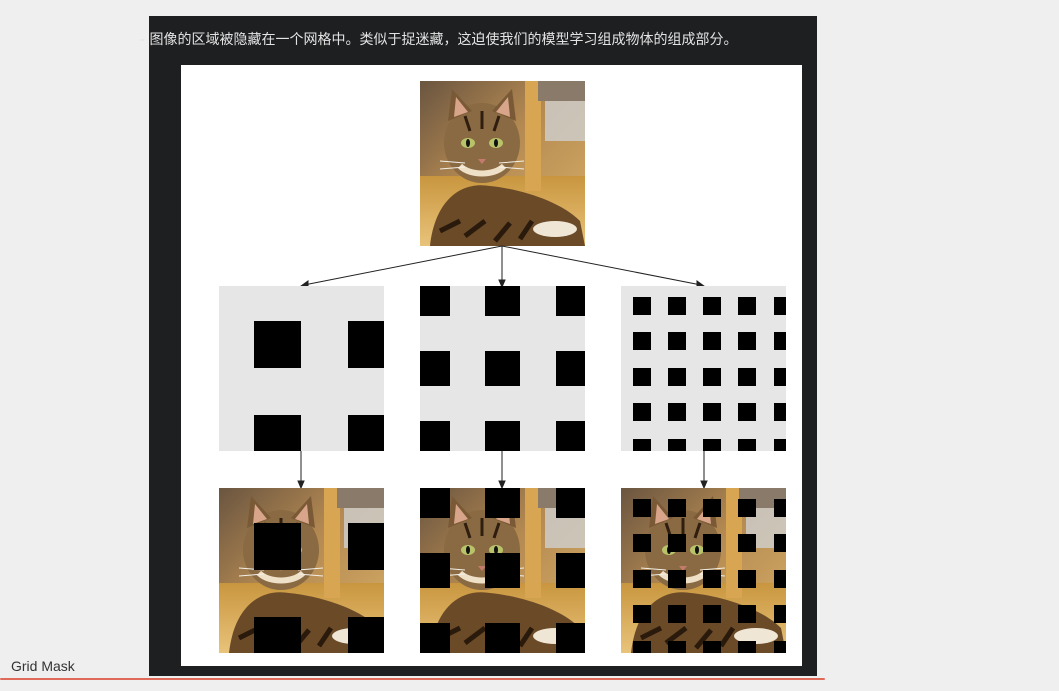 The width and height of the screenshot is (1059, 691). I want to click on fine-grid-mask, so click(703, 368).